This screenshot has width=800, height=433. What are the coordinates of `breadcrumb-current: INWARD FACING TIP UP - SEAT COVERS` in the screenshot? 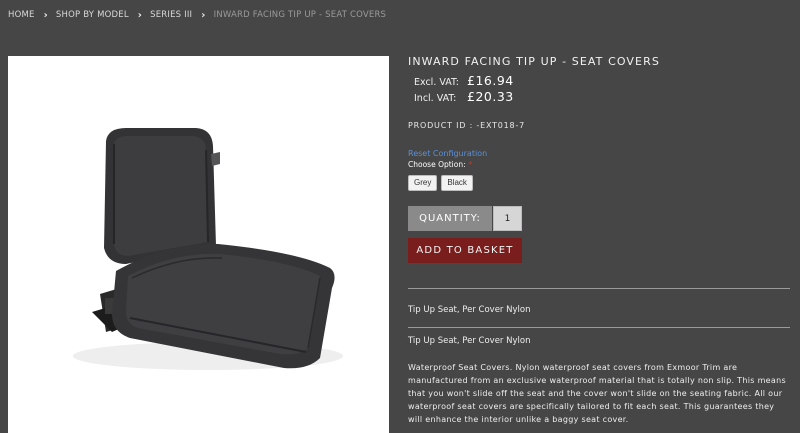 It's located at (300, 14).